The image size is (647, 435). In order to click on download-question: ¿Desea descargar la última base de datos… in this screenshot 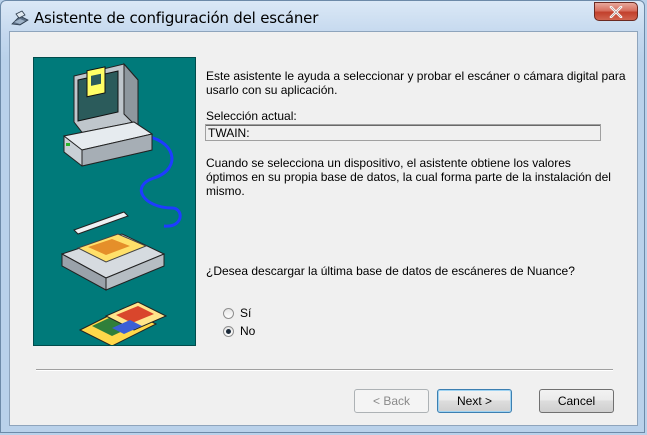, I will do `click(390, 271)`.